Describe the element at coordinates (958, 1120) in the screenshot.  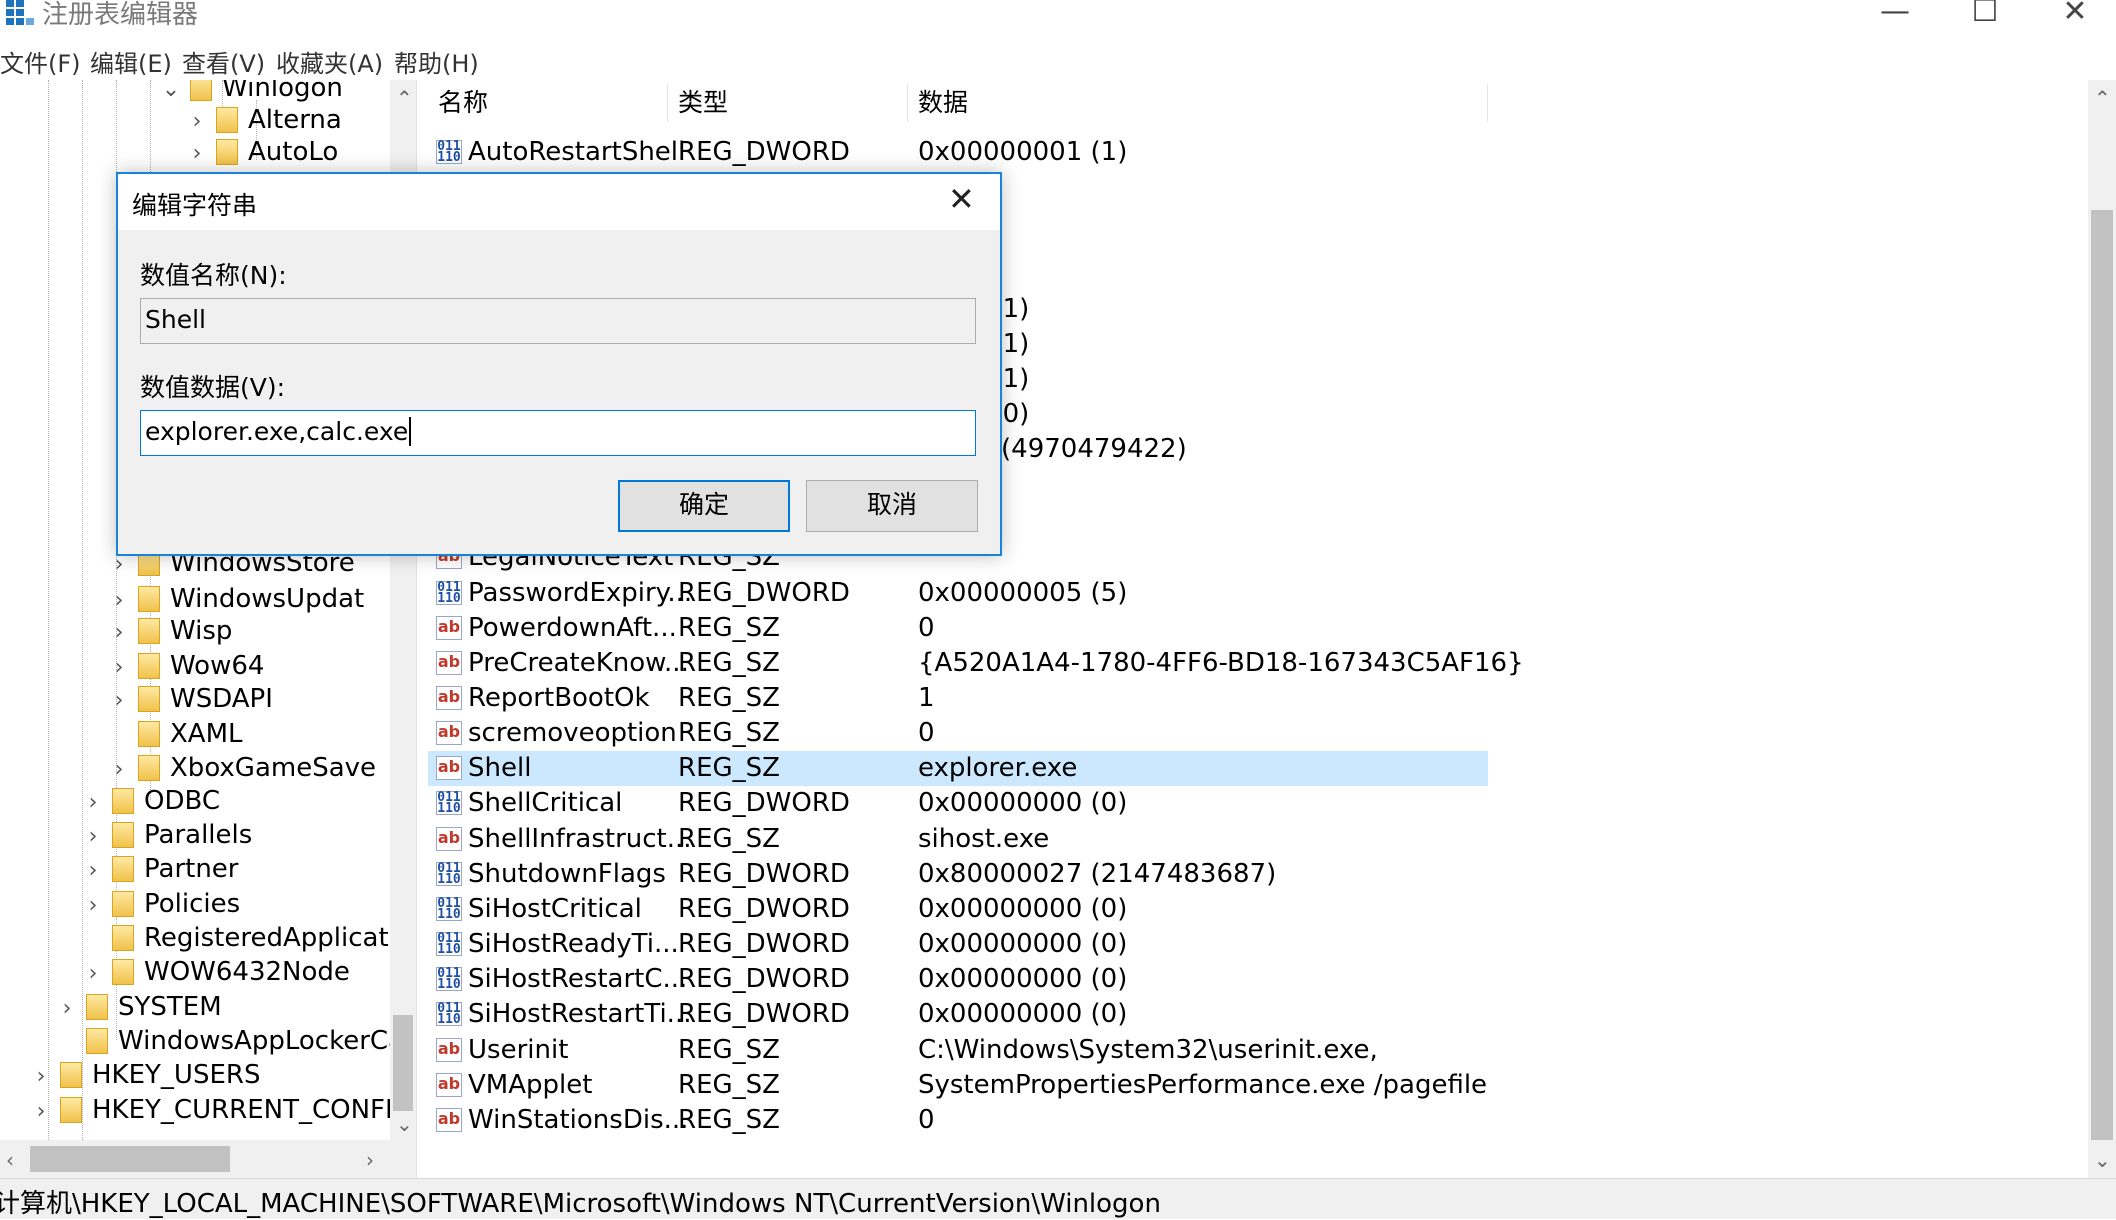
I see `list-item: ab WinStationsDis... REG_SZ 0` at that location.